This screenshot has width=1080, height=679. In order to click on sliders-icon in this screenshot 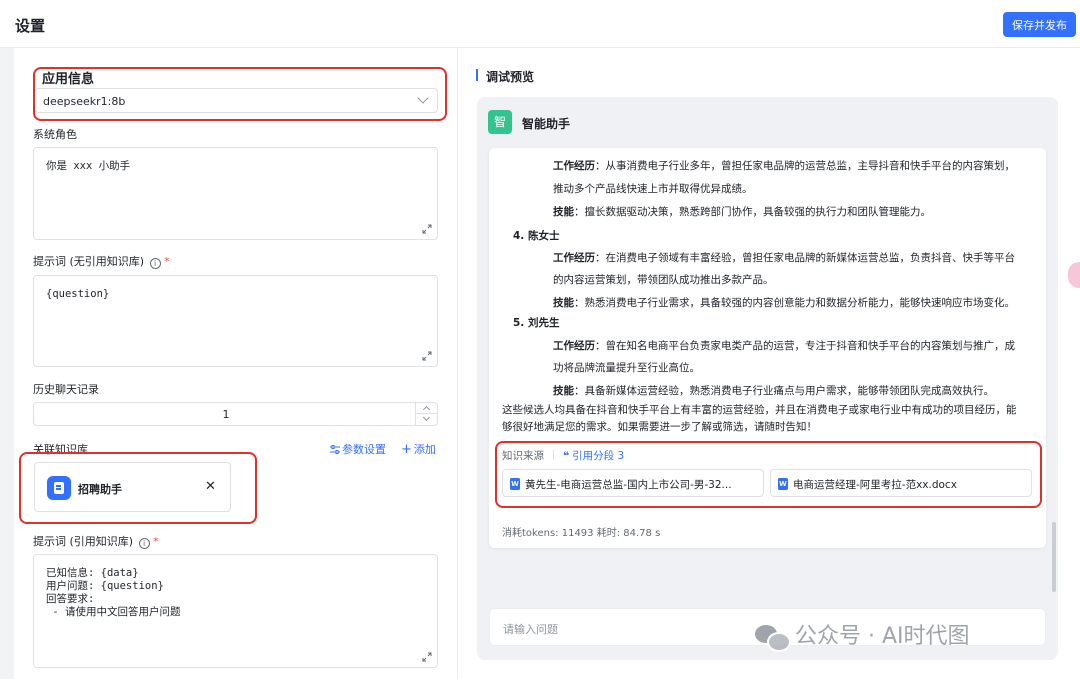, I will do `click(335, 449)`.